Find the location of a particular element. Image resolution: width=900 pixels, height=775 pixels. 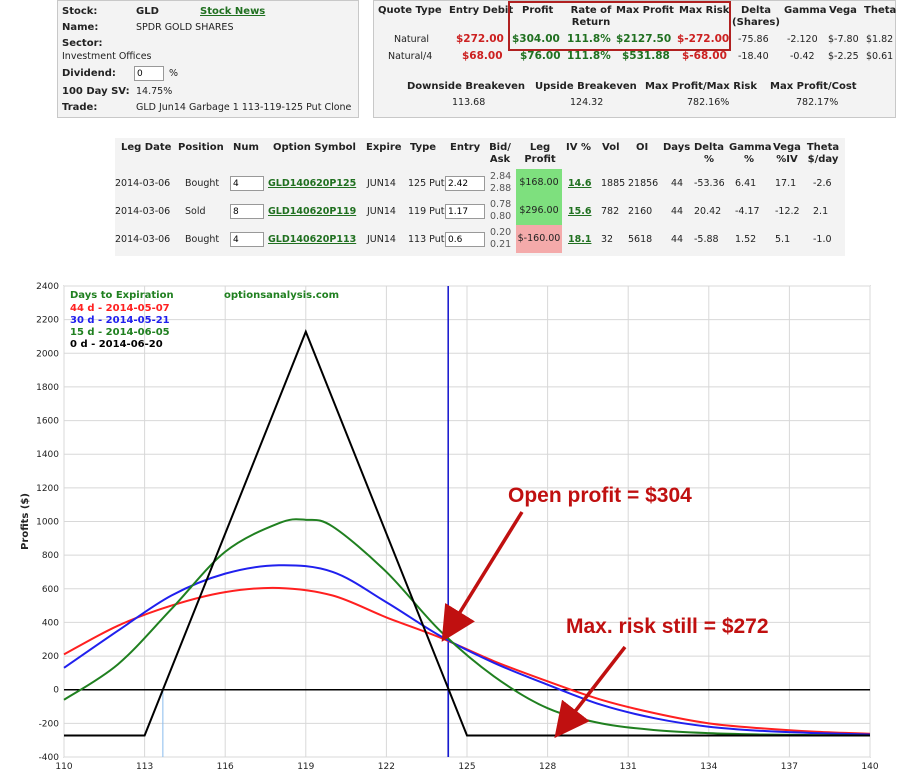

qh-vega: Vega is located at coordinates (843, 10).